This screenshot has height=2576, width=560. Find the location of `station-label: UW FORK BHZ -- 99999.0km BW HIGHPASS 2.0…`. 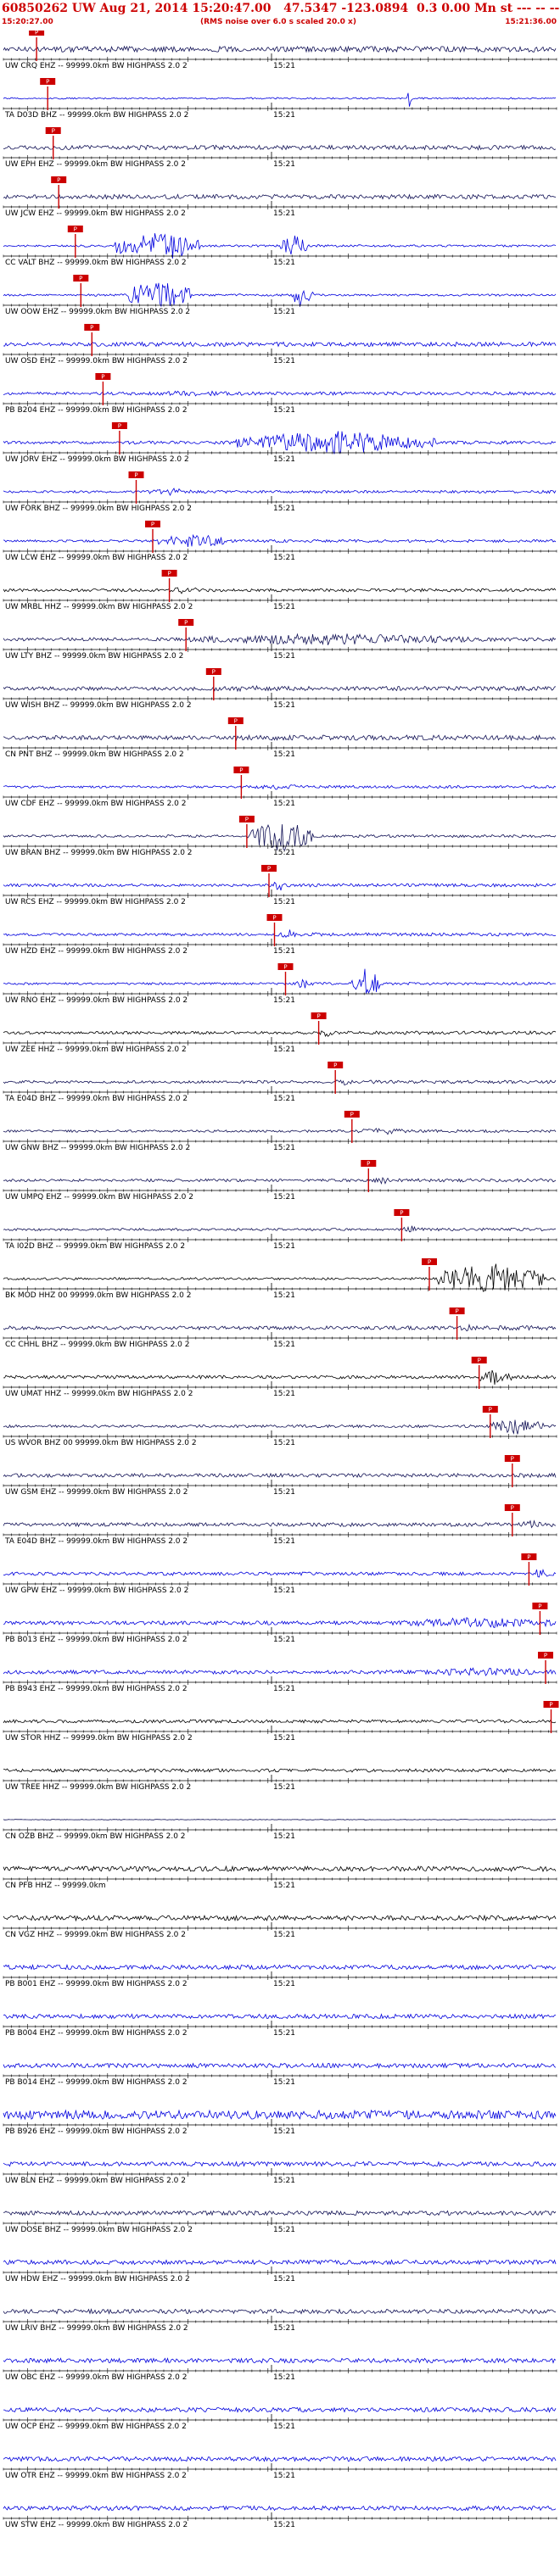

station-label: UW FORK BHZ -- 99999.0km BW HIGHPASS 2.0… is located at coordinates (99, 509).